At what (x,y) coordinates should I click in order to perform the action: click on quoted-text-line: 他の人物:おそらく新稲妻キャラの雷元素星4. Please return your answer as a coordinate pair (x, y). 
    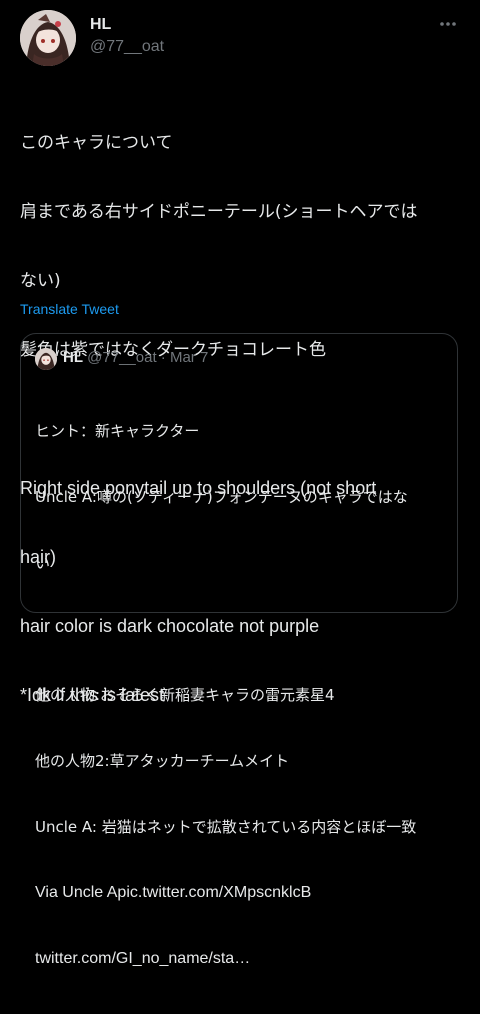
    Looking at the image, I should click on (185, 695).